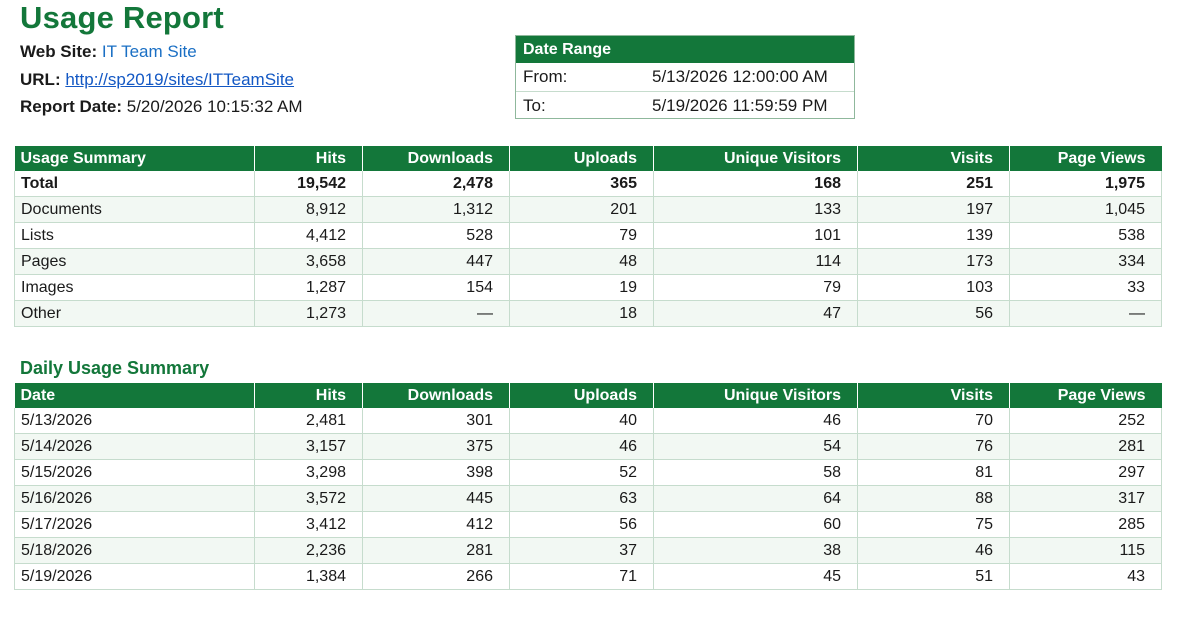 This screenshot has height=617, width=1179. What do you see at coordinates (436, 576) in the screenshot?
I see `daily-usage-cell: 266` at bounding box center [436, 576].